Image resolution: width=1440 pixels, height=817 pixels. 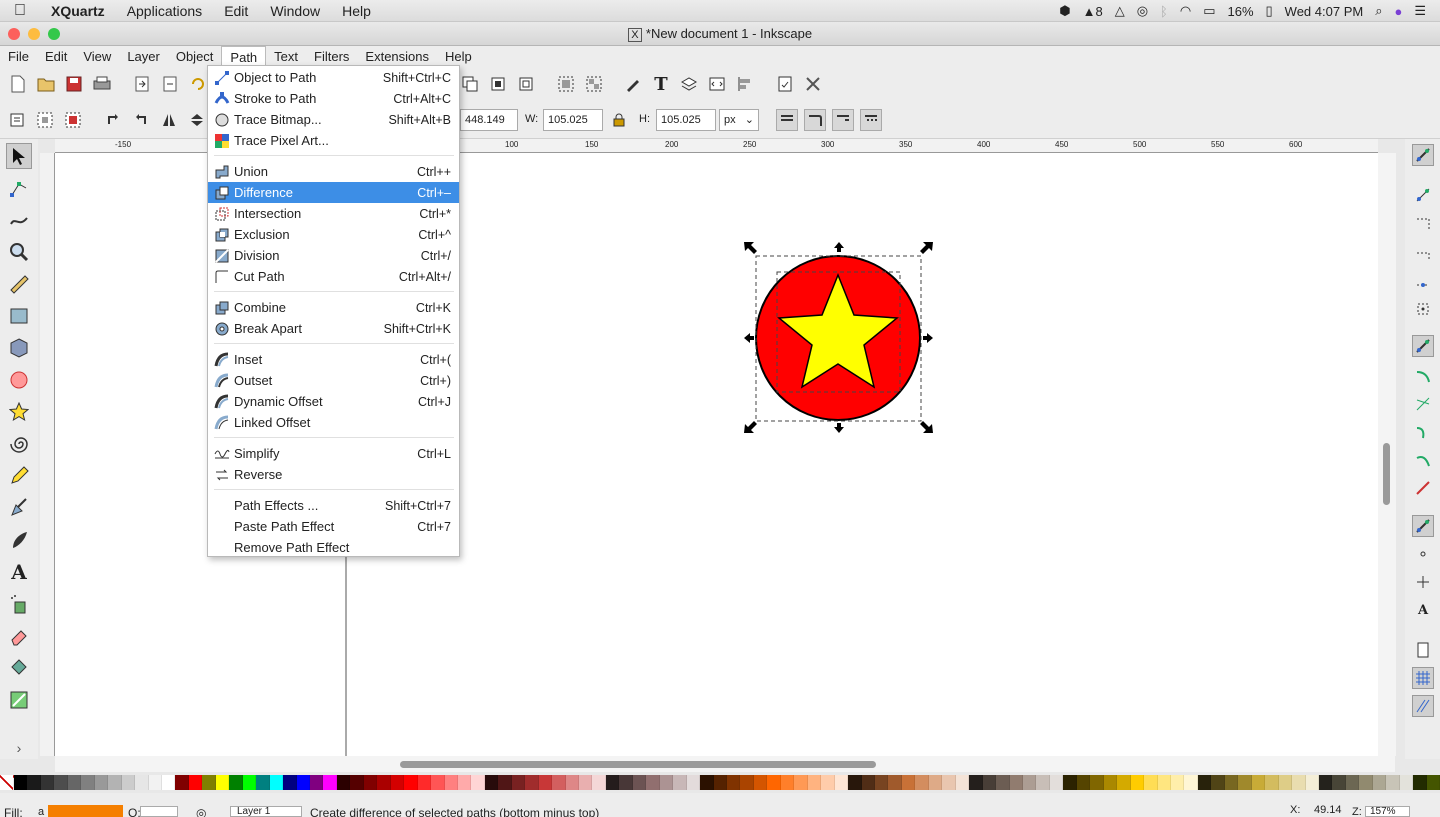 I want to click on document-properties-icon, so click(x=785, y=84).